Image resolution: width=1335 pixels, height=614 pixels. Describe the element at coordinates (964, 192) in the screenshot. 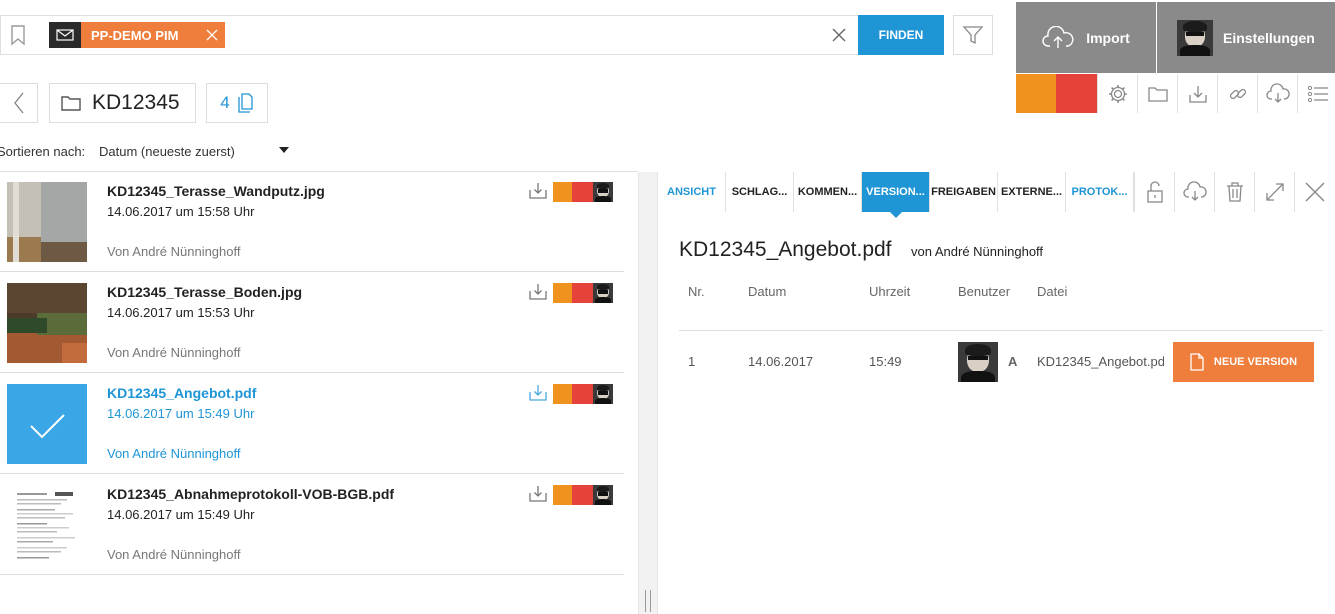

I see `tab-freigaben: FREIGABEN` at that location.